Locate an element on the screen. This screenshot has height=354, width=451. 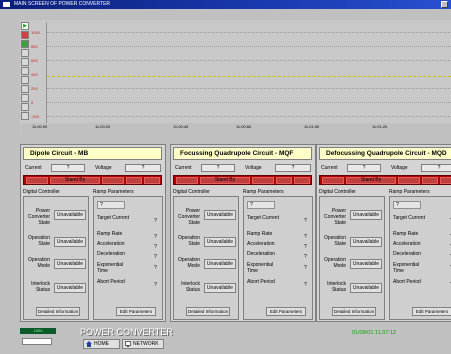
x-tick-label: 11:00:20 is located at coordinates (103, 126).